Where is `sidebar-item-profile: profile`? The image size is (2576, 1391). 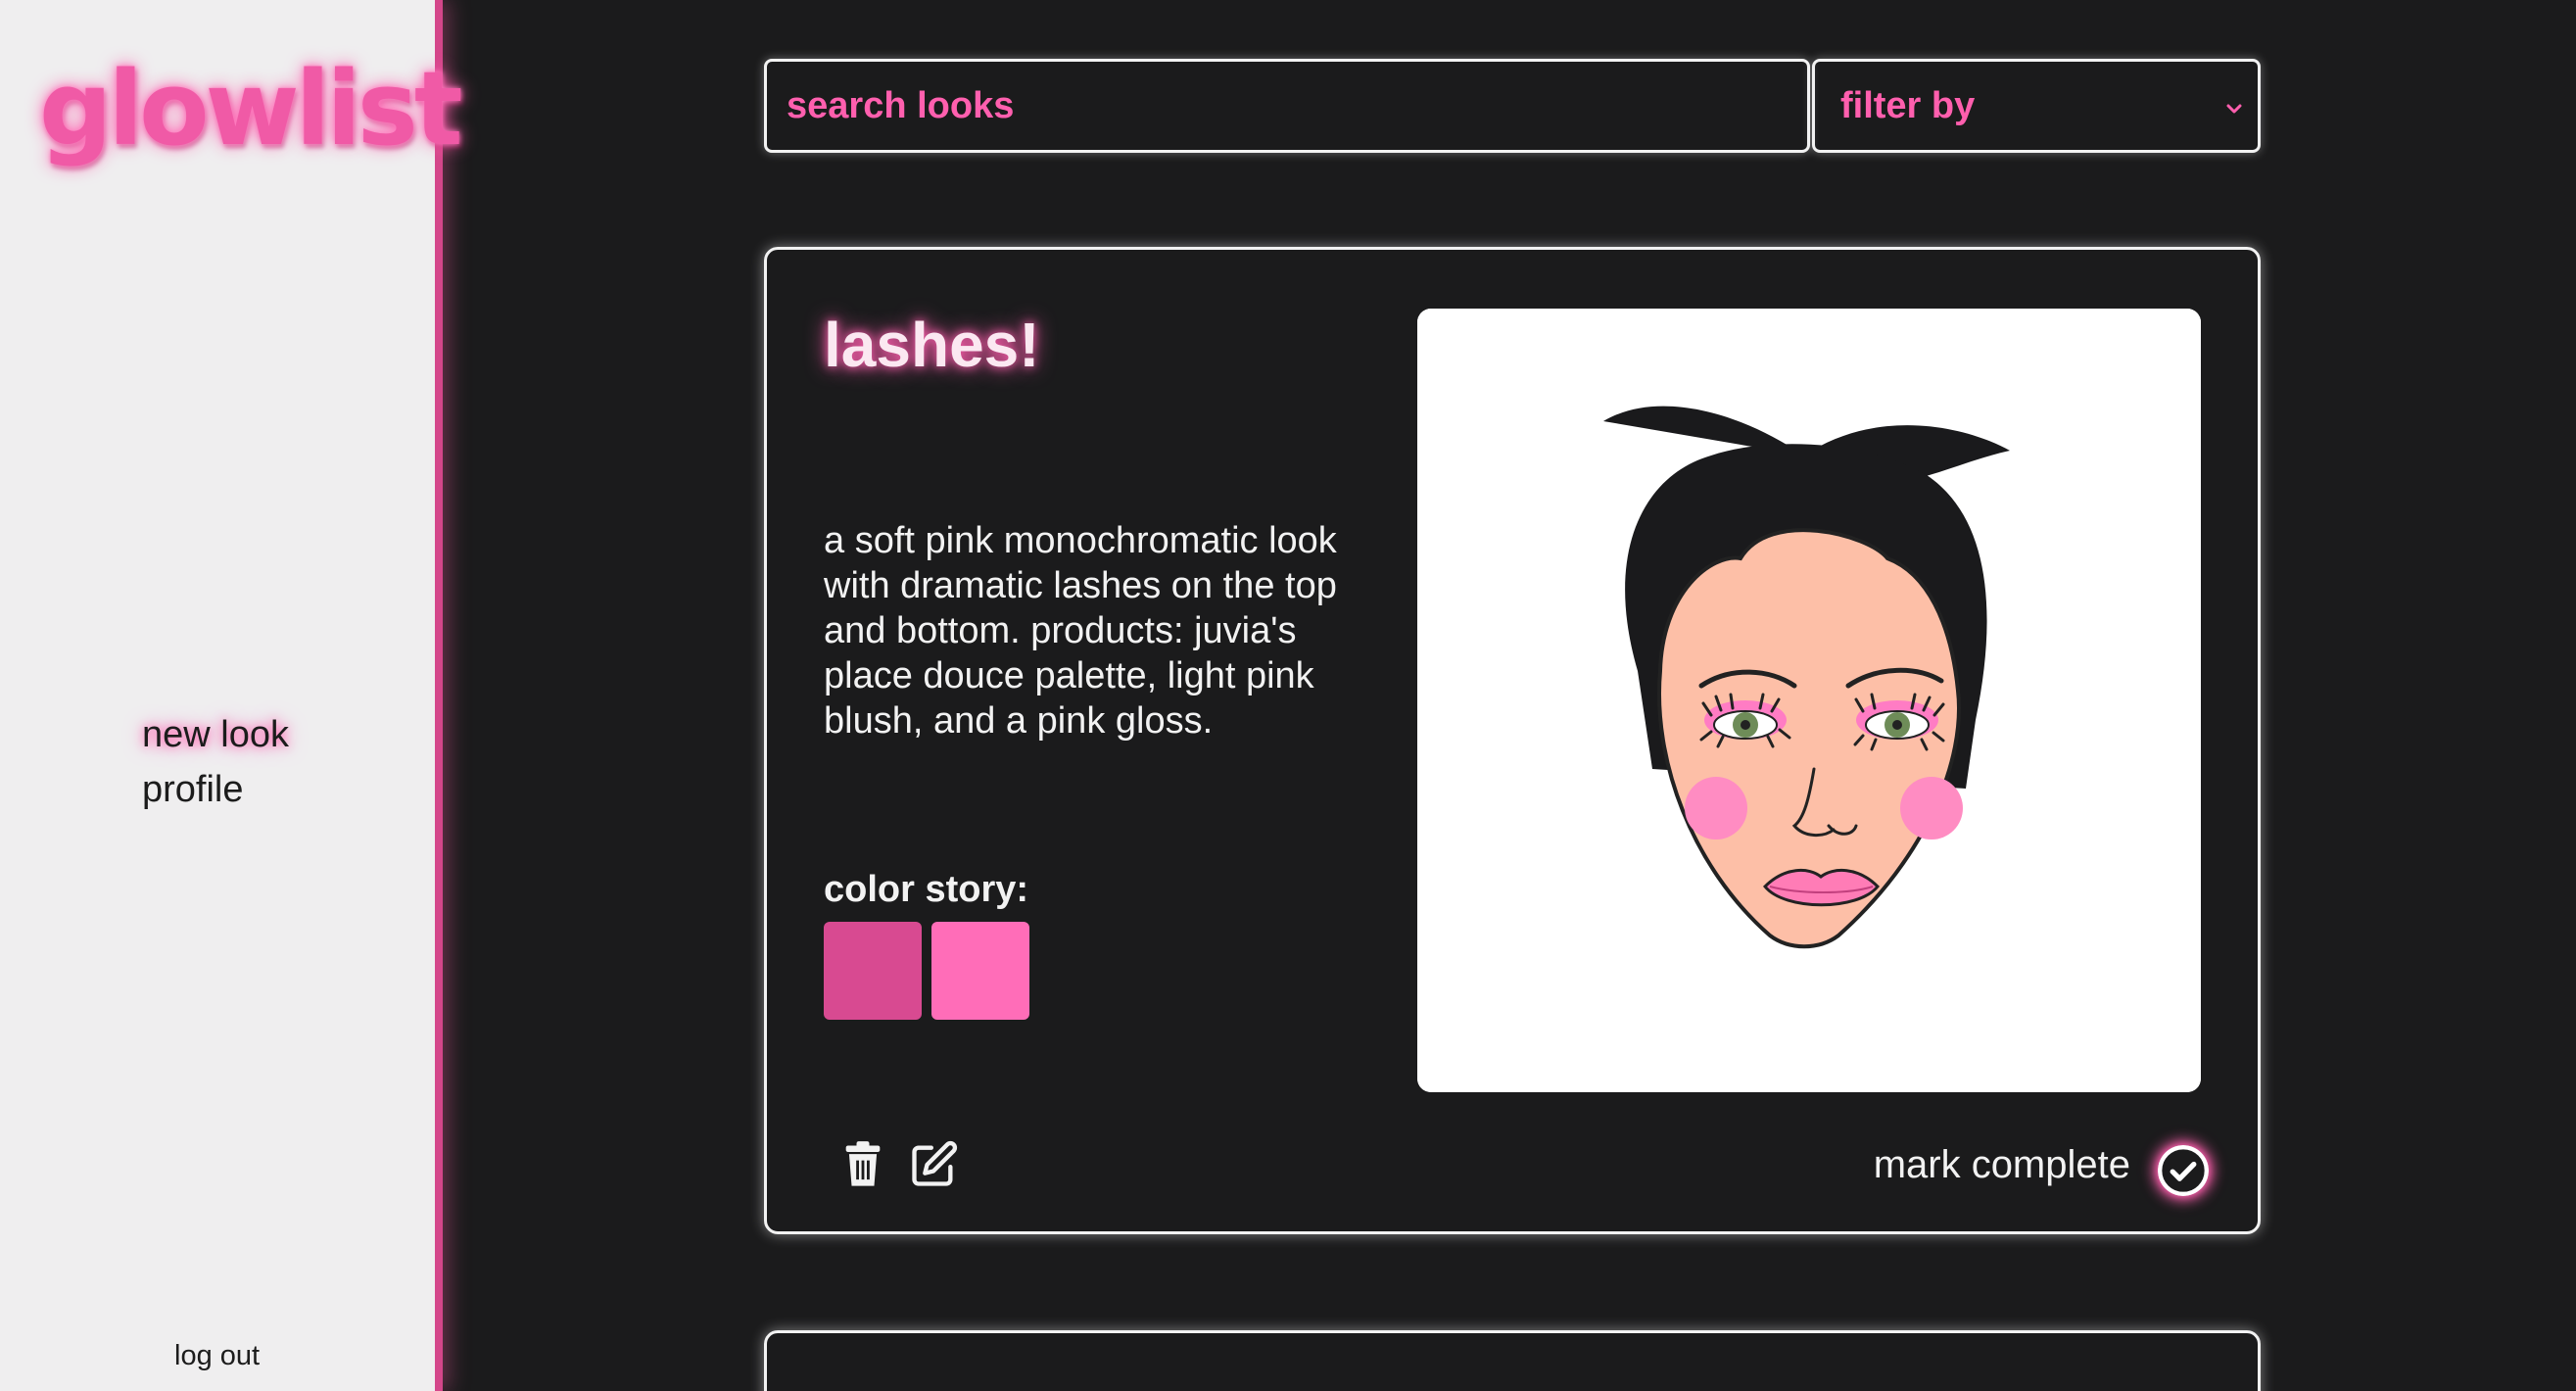
sidebar-item-profile: profile is located at coordinates (215, 789).